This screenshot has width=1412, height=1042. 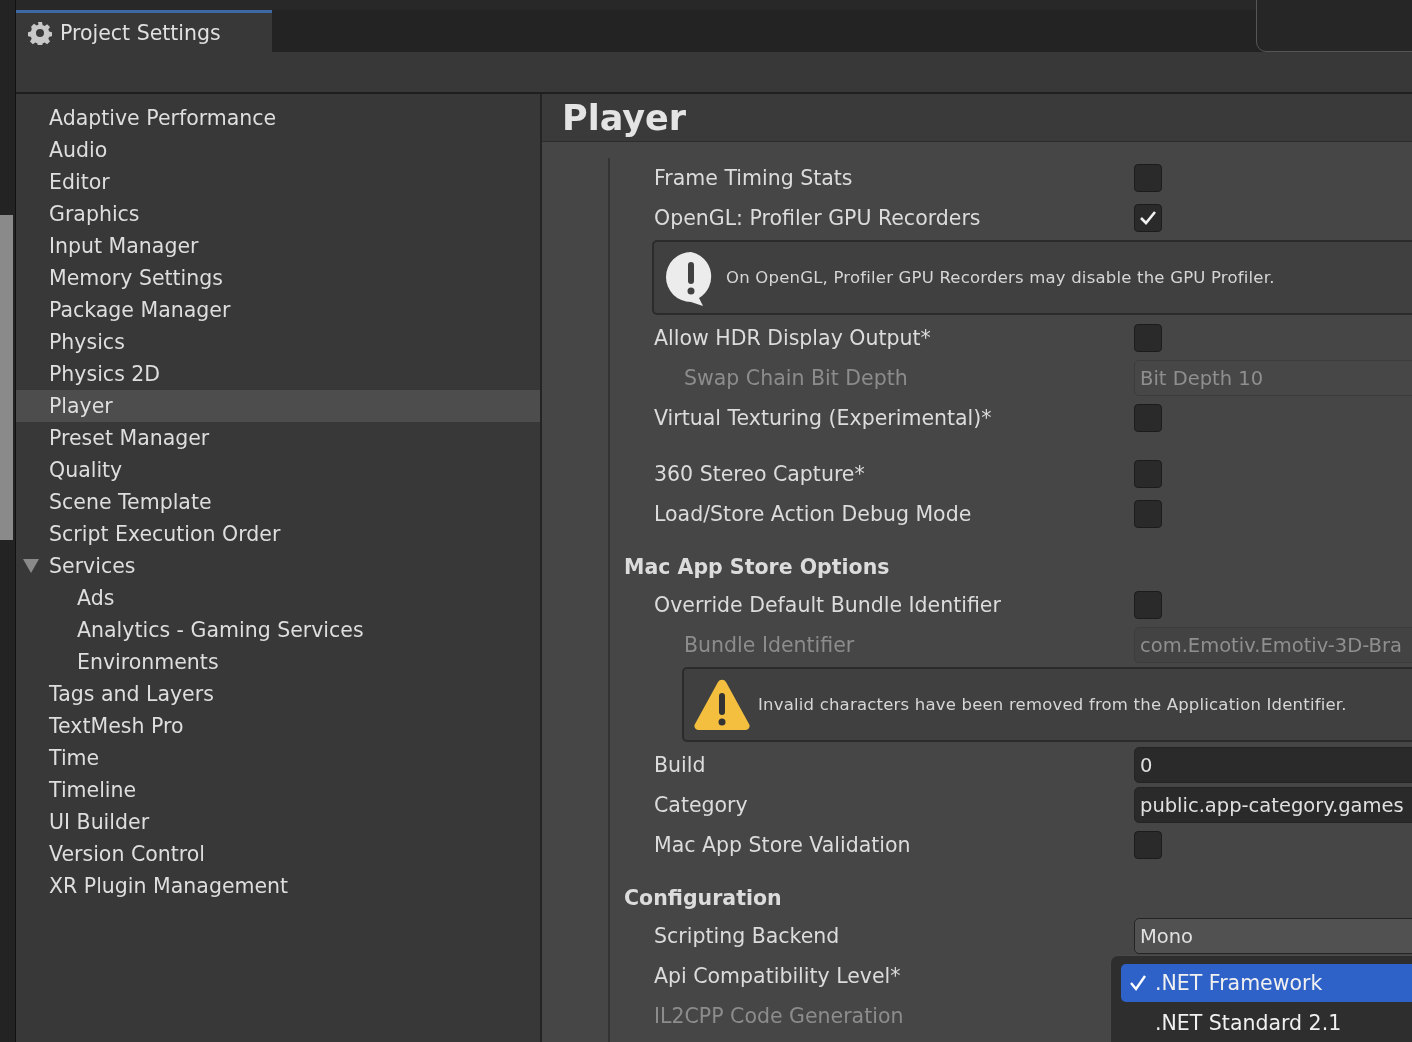 What do you see at coordinates (828, 605) in the screenshot?
I see `setting-label: Override Default Bundle Identifier` at bounding box center [828, 605].